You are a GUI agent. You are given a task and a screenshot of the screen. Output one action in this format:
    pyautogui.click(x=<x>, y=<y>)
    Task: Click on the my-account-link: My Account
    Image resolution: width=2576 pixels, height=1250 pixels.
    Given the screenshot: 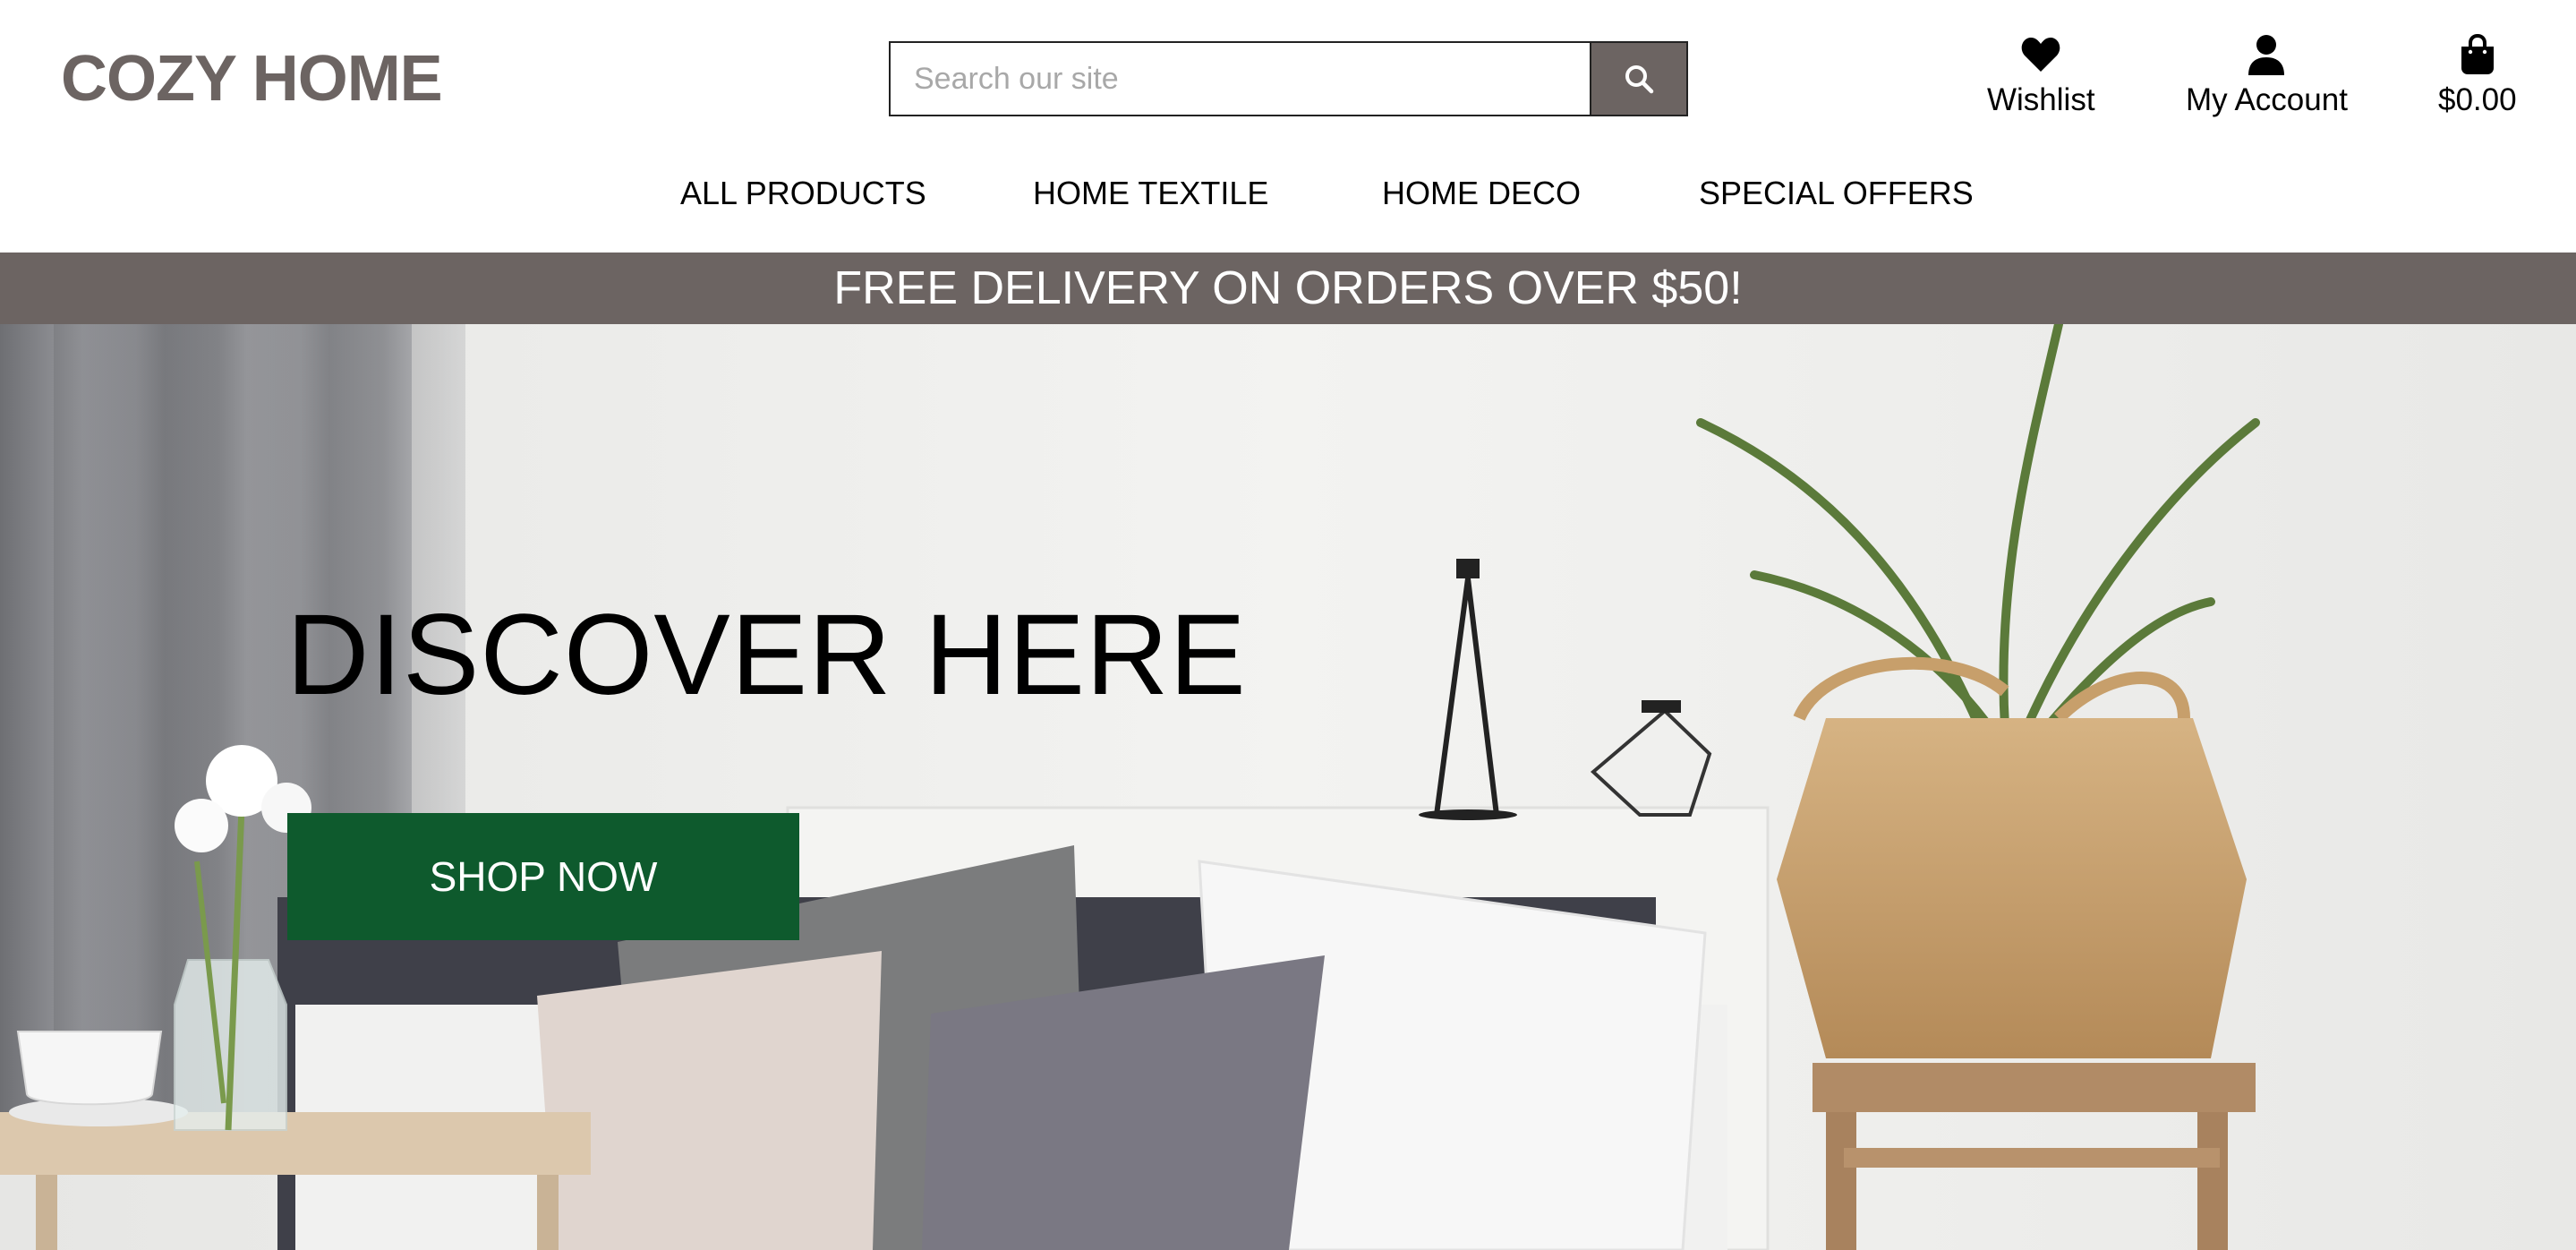 What is the action you would take?
    pyautogui.click(x=2267, y=75)
    